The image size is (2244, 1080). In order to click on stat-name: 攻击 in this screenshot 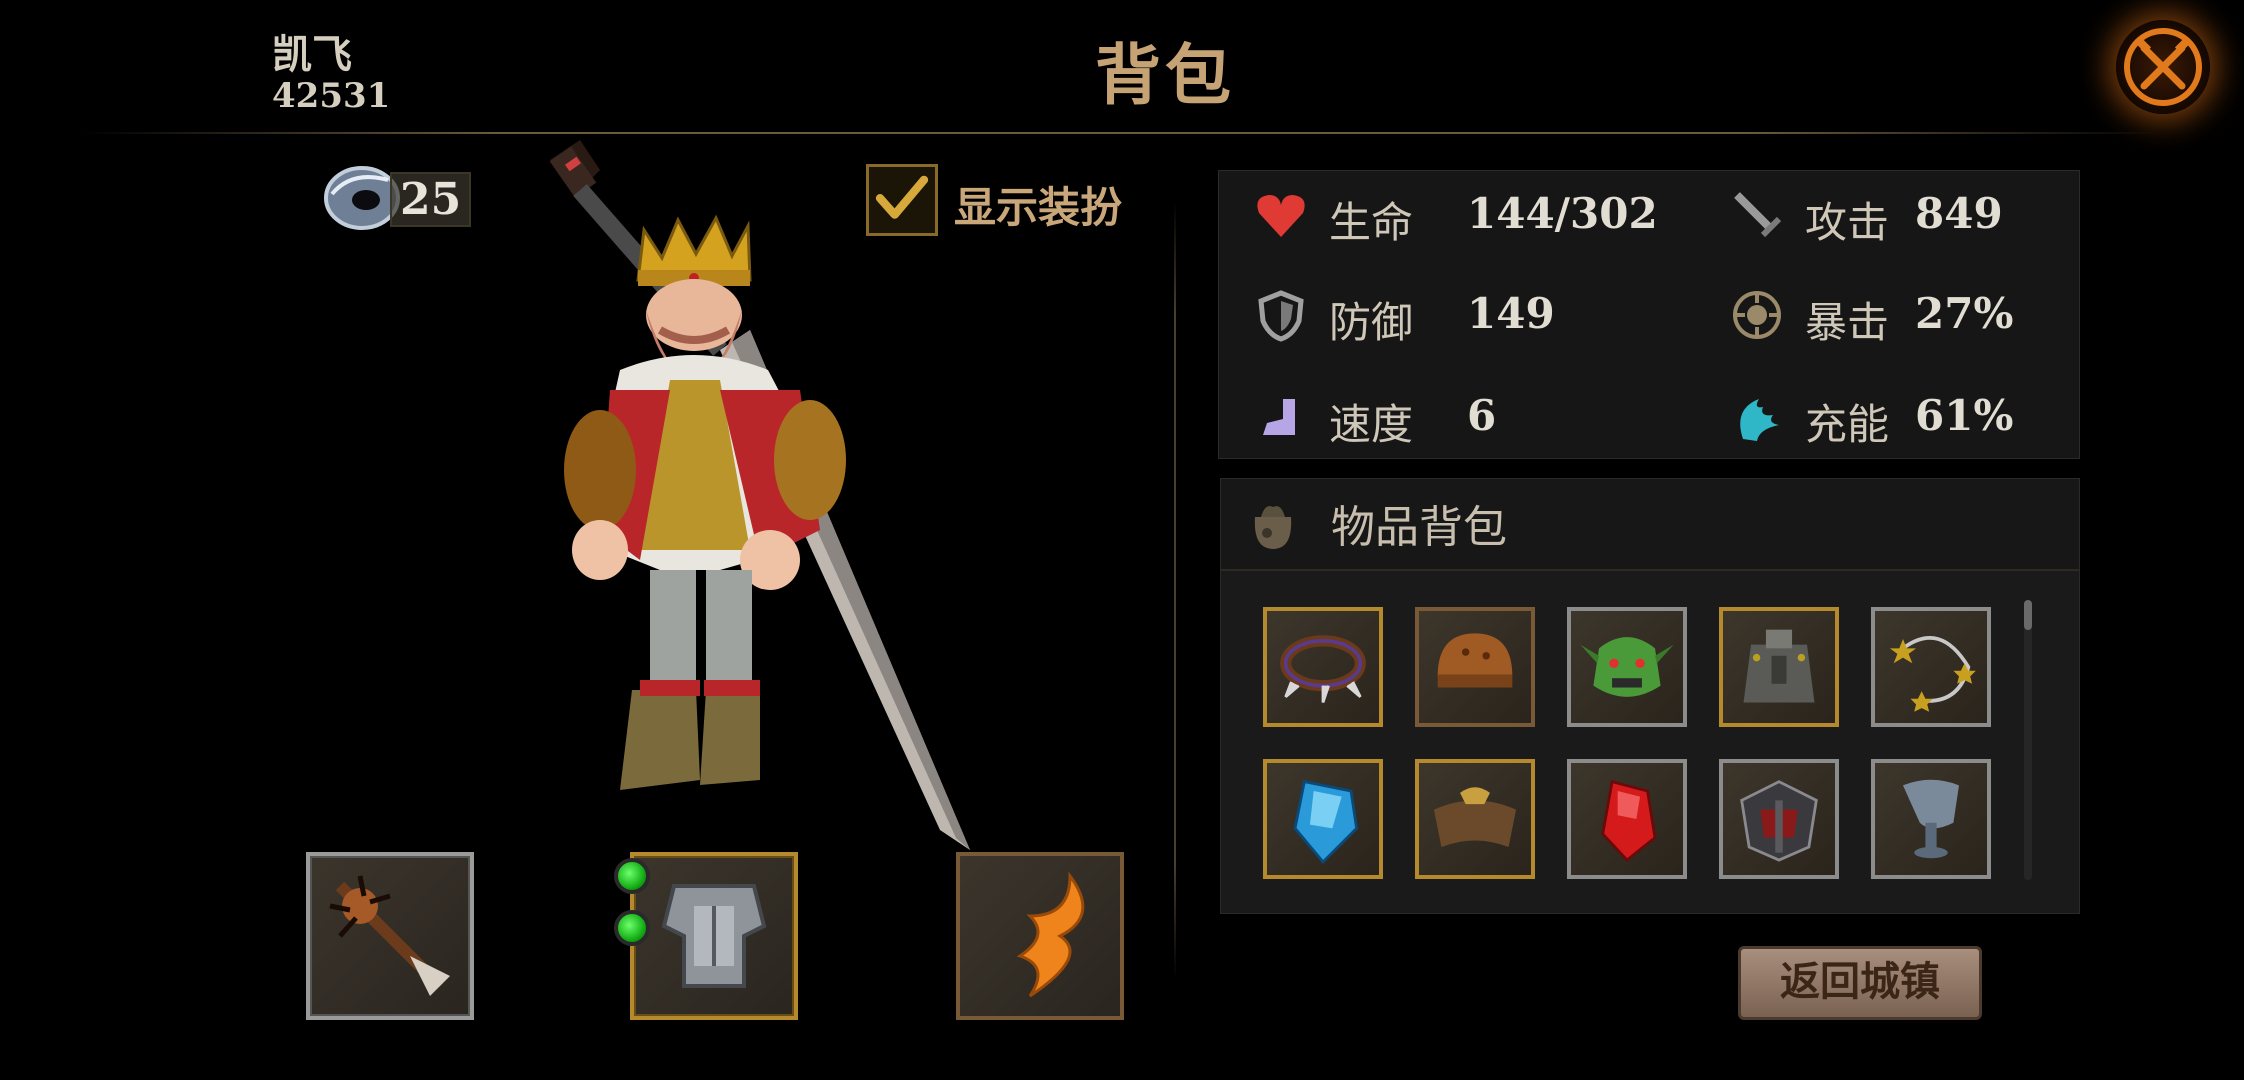, I will do `click(1847, 222)`.